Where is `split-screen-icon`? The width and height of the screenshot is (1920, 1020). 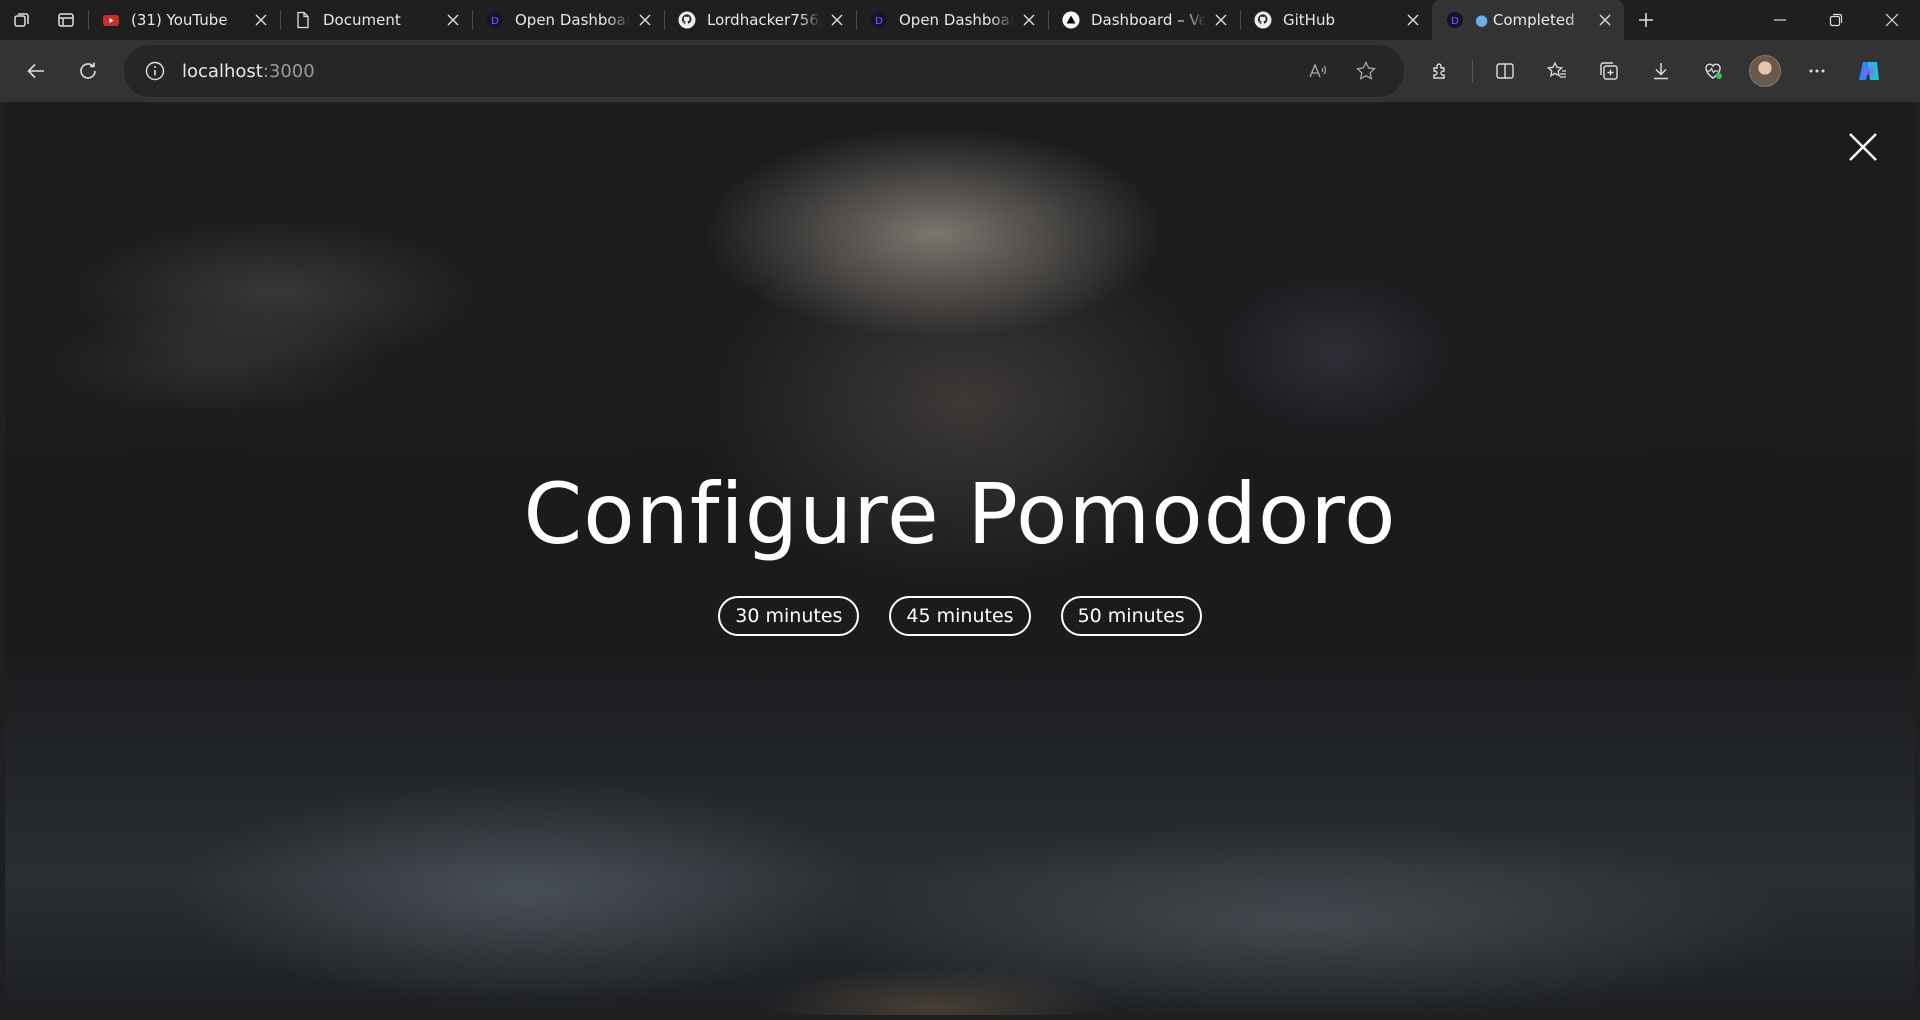
split-screen-icon is located at coordinates (1505, 71).